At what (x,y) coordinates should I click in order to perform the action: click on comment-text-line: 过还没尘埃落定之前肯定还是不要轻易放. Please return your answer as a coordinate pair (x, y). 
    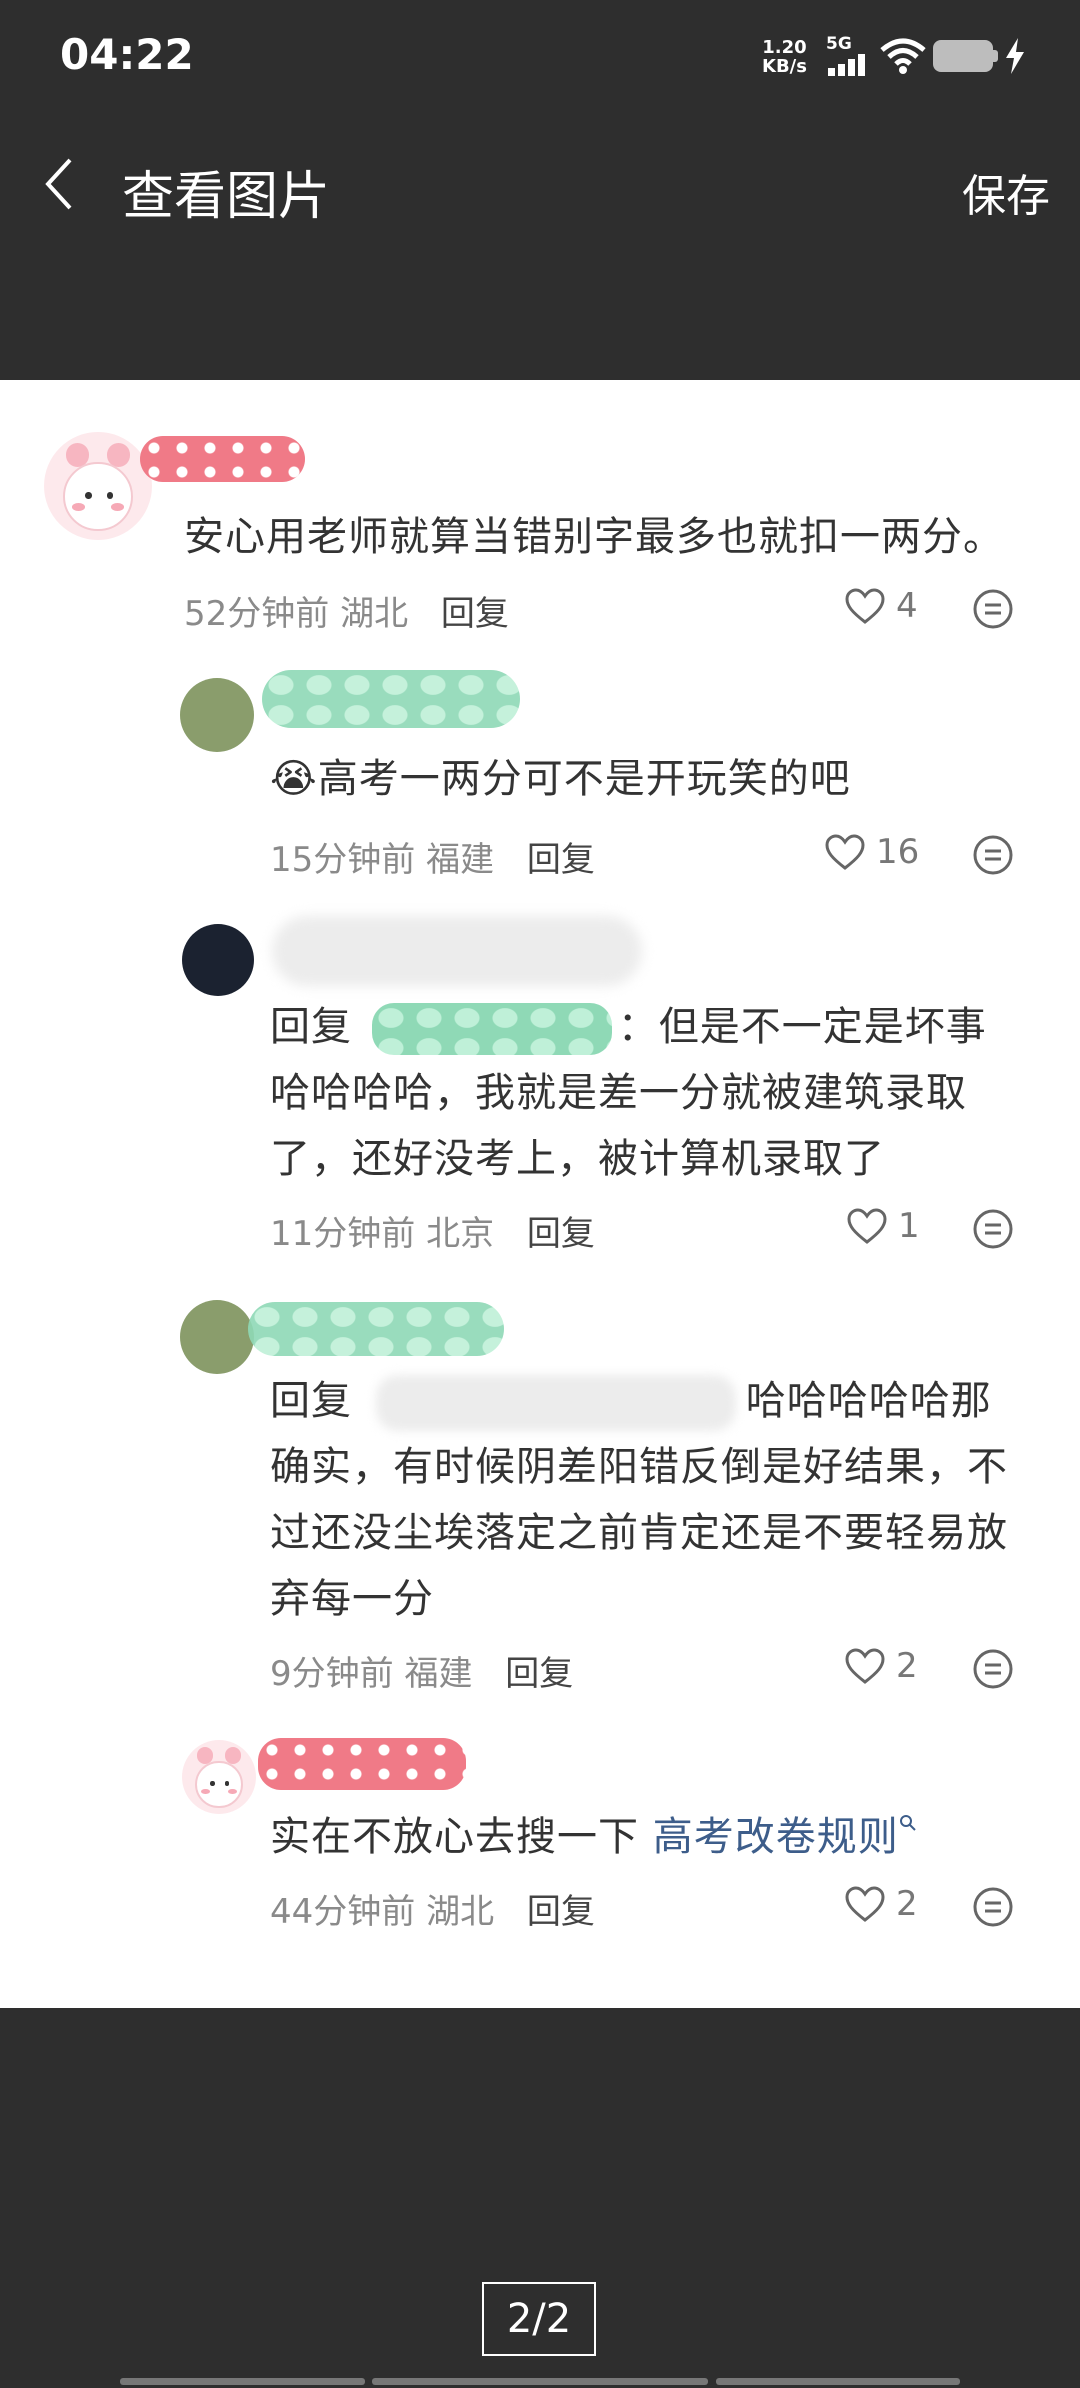
    Looking at the image, I should click on (639, 1533).